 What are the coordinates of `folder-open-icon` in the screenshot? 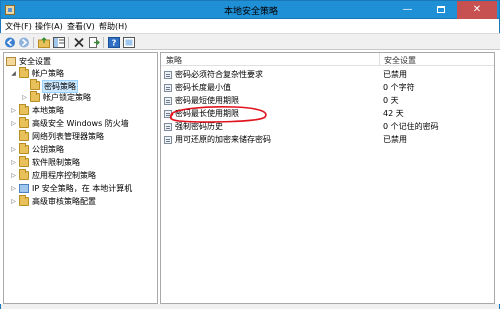 It's located at (35, 84).